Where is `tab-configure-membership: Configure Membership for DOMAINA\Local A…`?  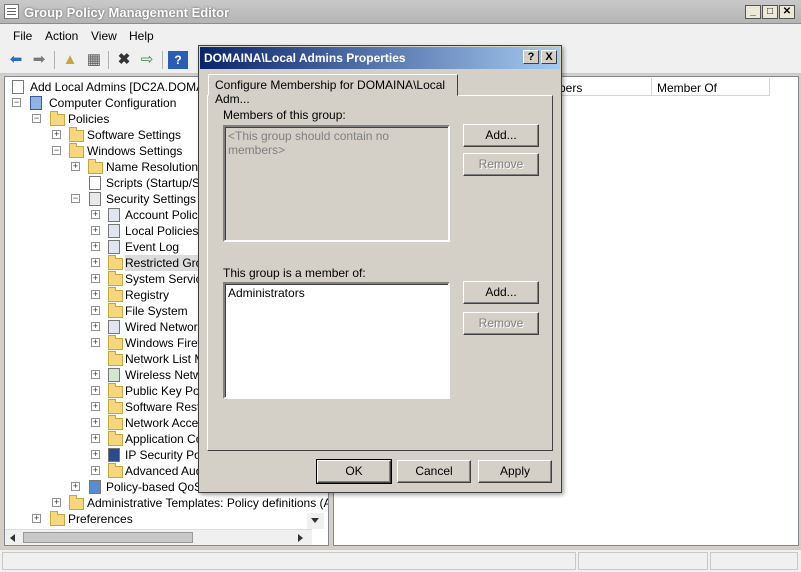 tab-configure-membership: Configure Membership for DOMAINA\Local A… is located at coordinates (333, 90).